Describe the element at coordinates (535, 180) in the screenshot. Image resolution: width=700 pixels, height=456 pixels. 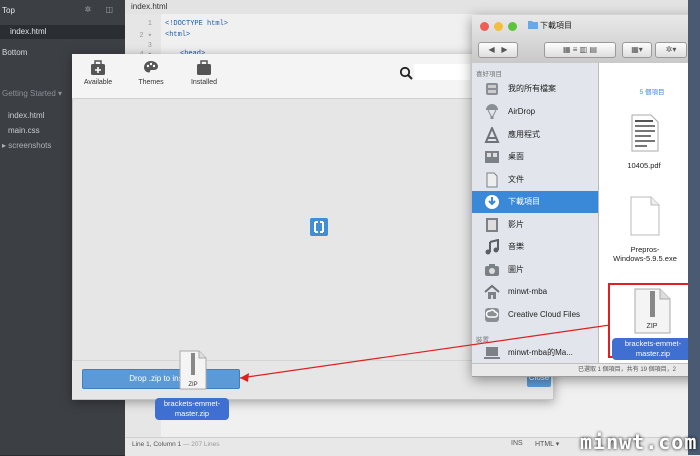
I see `sidebar-item-documents: 文件` at that location.